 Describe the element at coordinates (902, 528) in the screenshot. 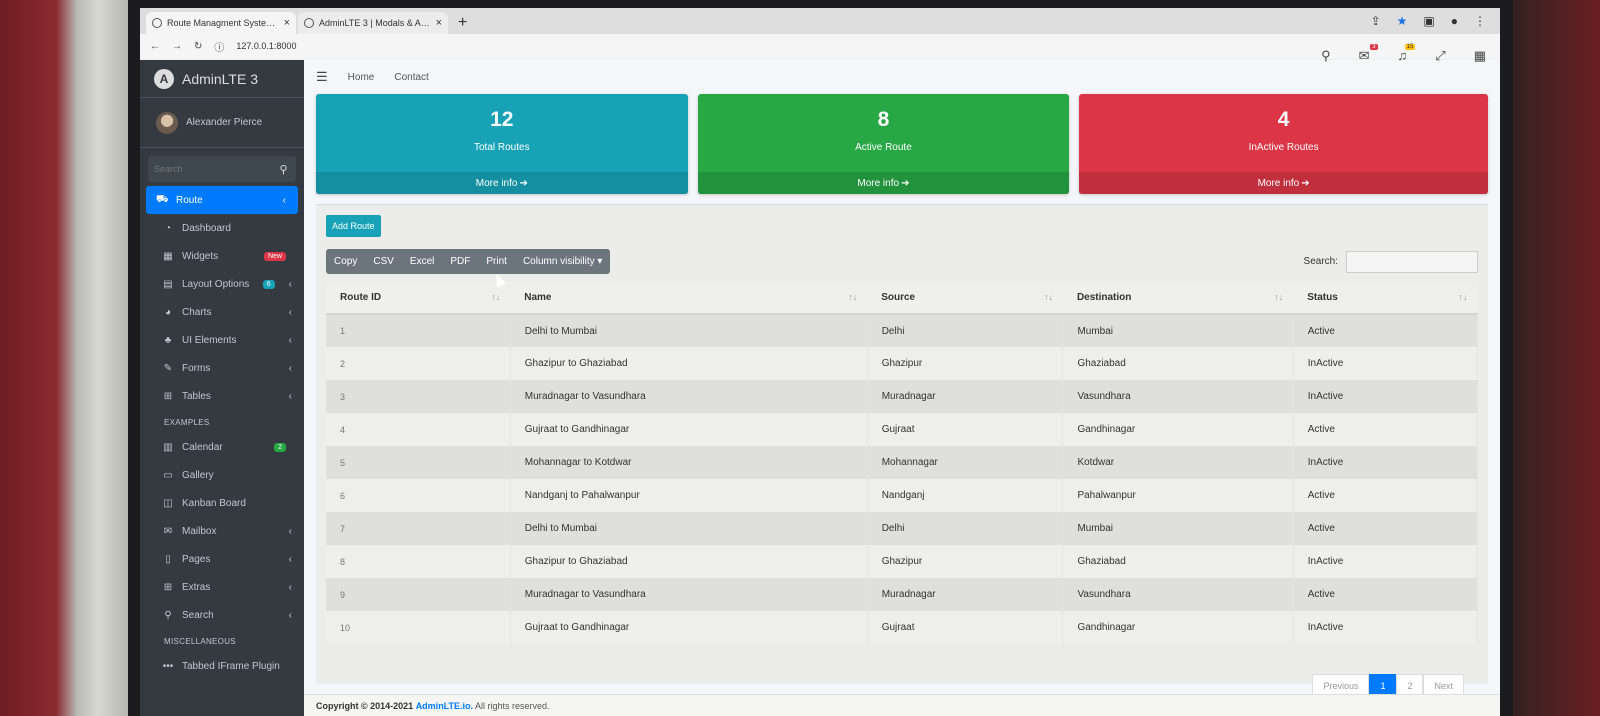

I see `table-row: 7 Delhi to Mumbai Delhi Mumbai Active` at that location.